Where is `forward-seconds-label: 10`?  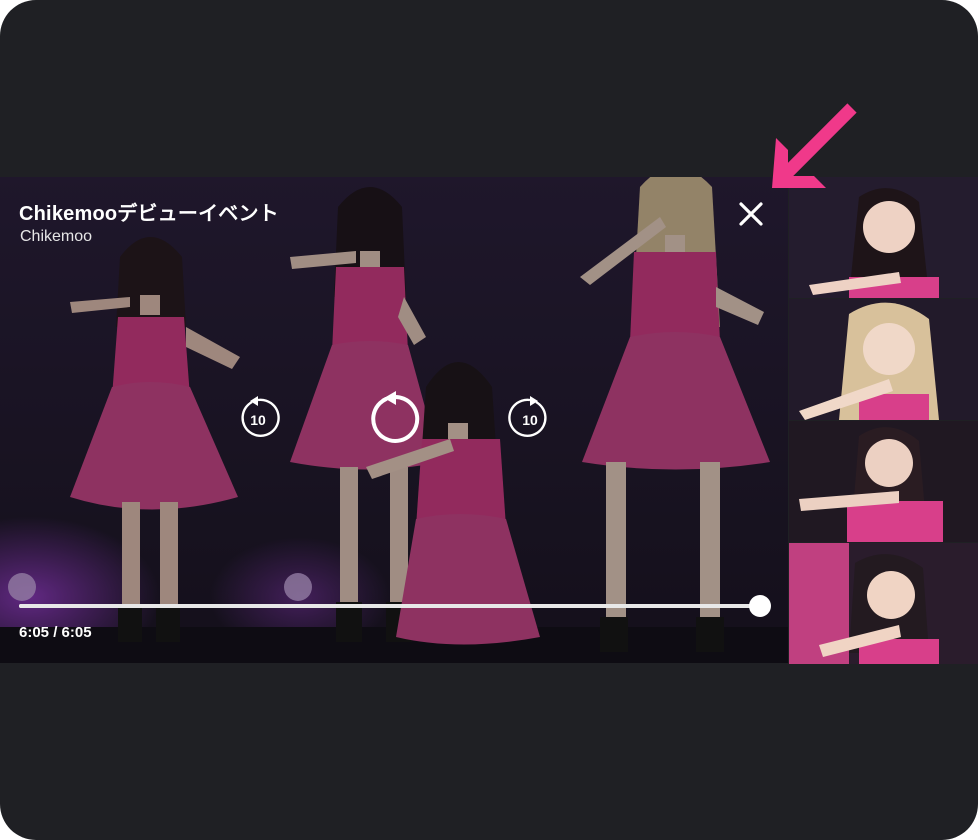
forward-seconds-label: 10 is located at coordinates (530, 419).